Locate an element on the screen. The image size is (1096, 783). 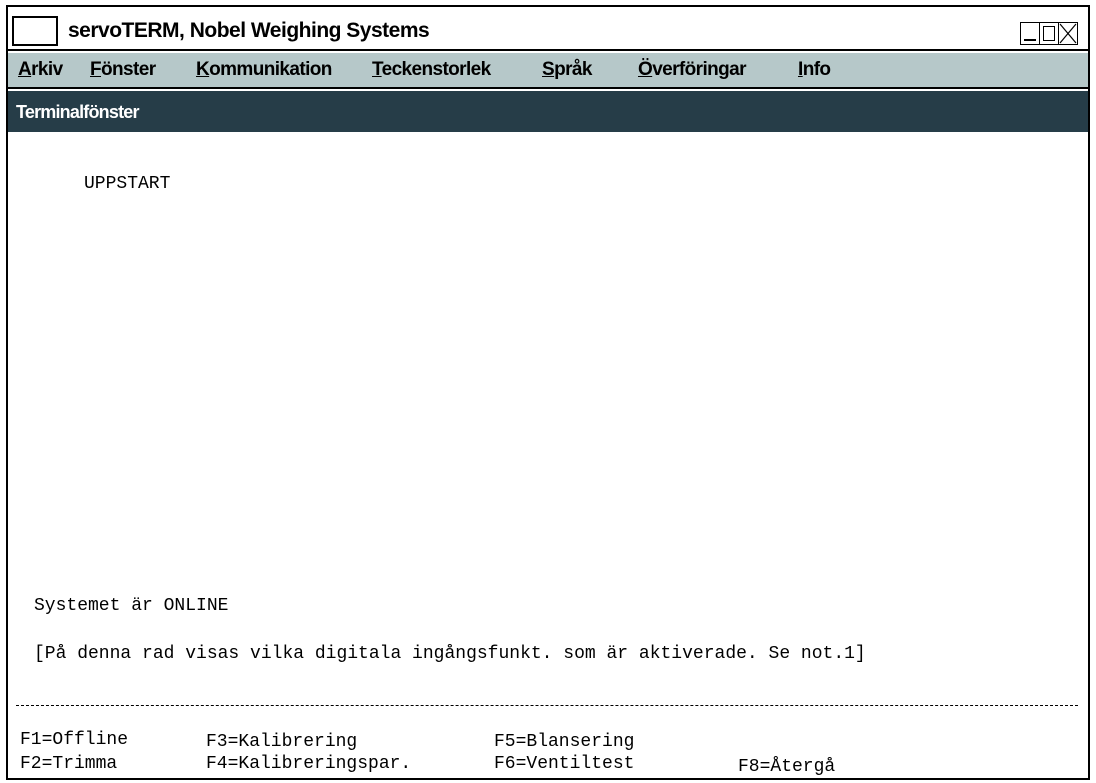
divider is located at coordinates (547, 705).